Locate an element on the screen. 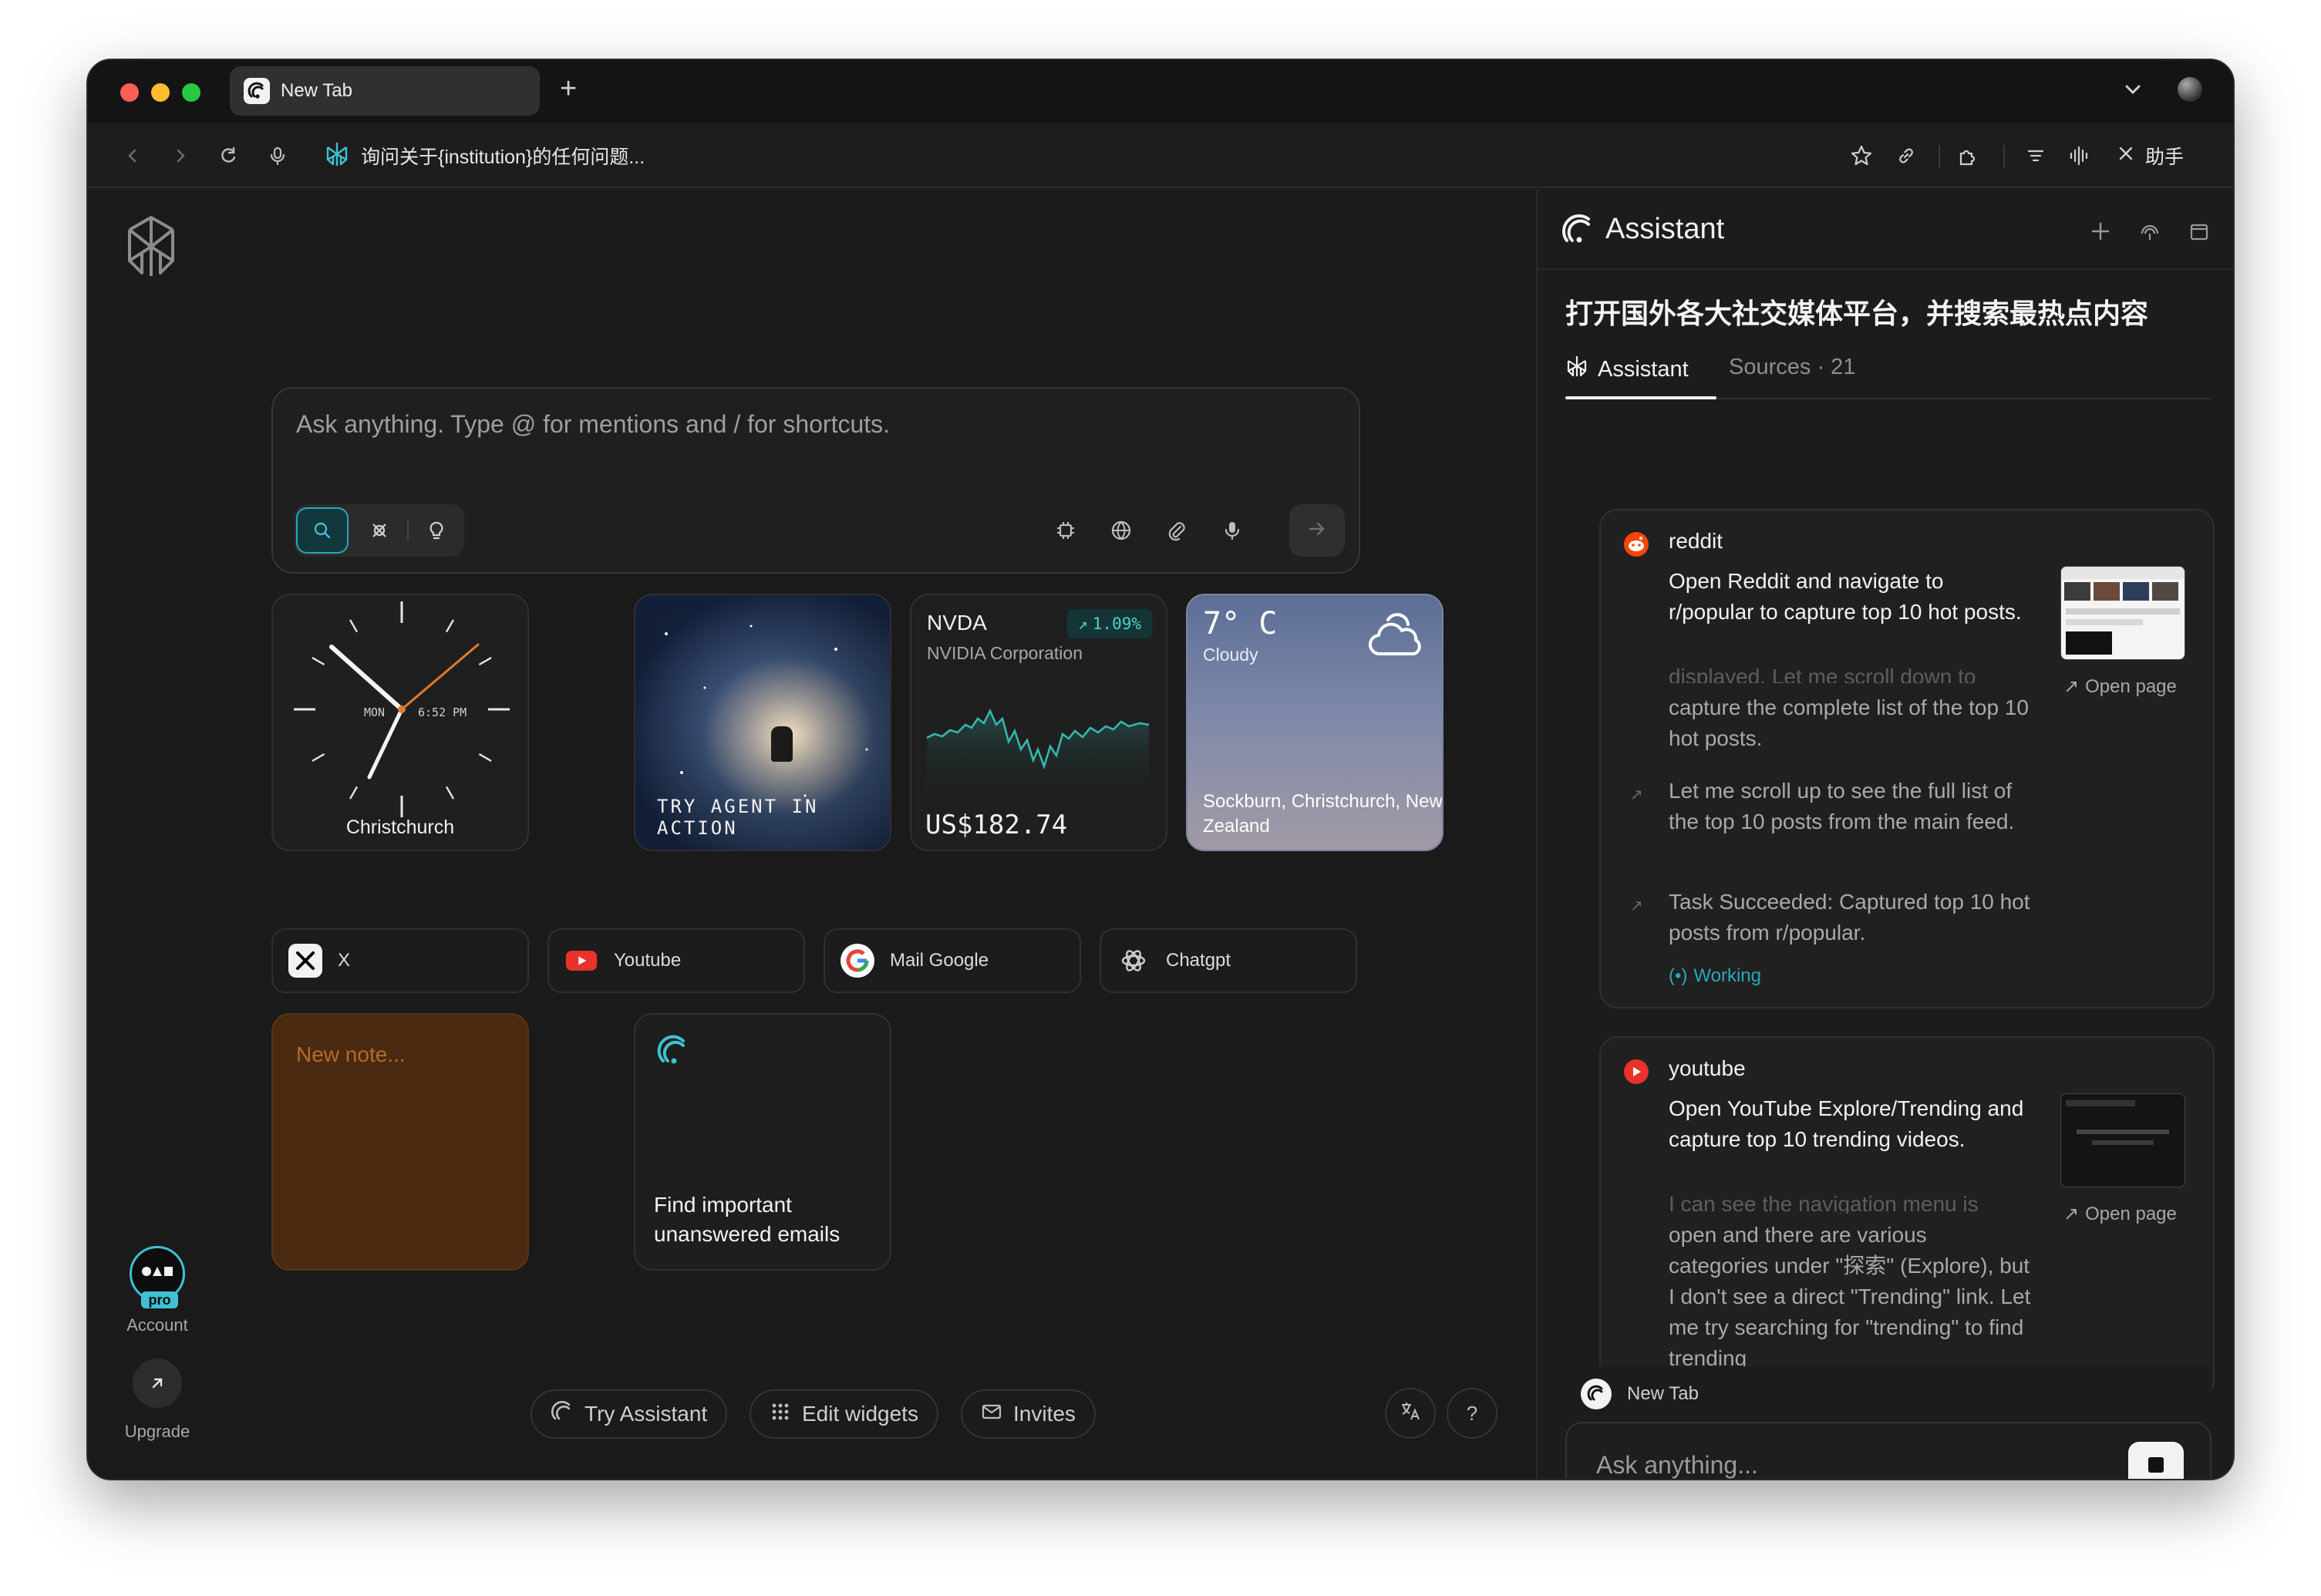 This screenshot has height=1596, width=2321. pro-badge: pro is located at coordinates (160, 1300).